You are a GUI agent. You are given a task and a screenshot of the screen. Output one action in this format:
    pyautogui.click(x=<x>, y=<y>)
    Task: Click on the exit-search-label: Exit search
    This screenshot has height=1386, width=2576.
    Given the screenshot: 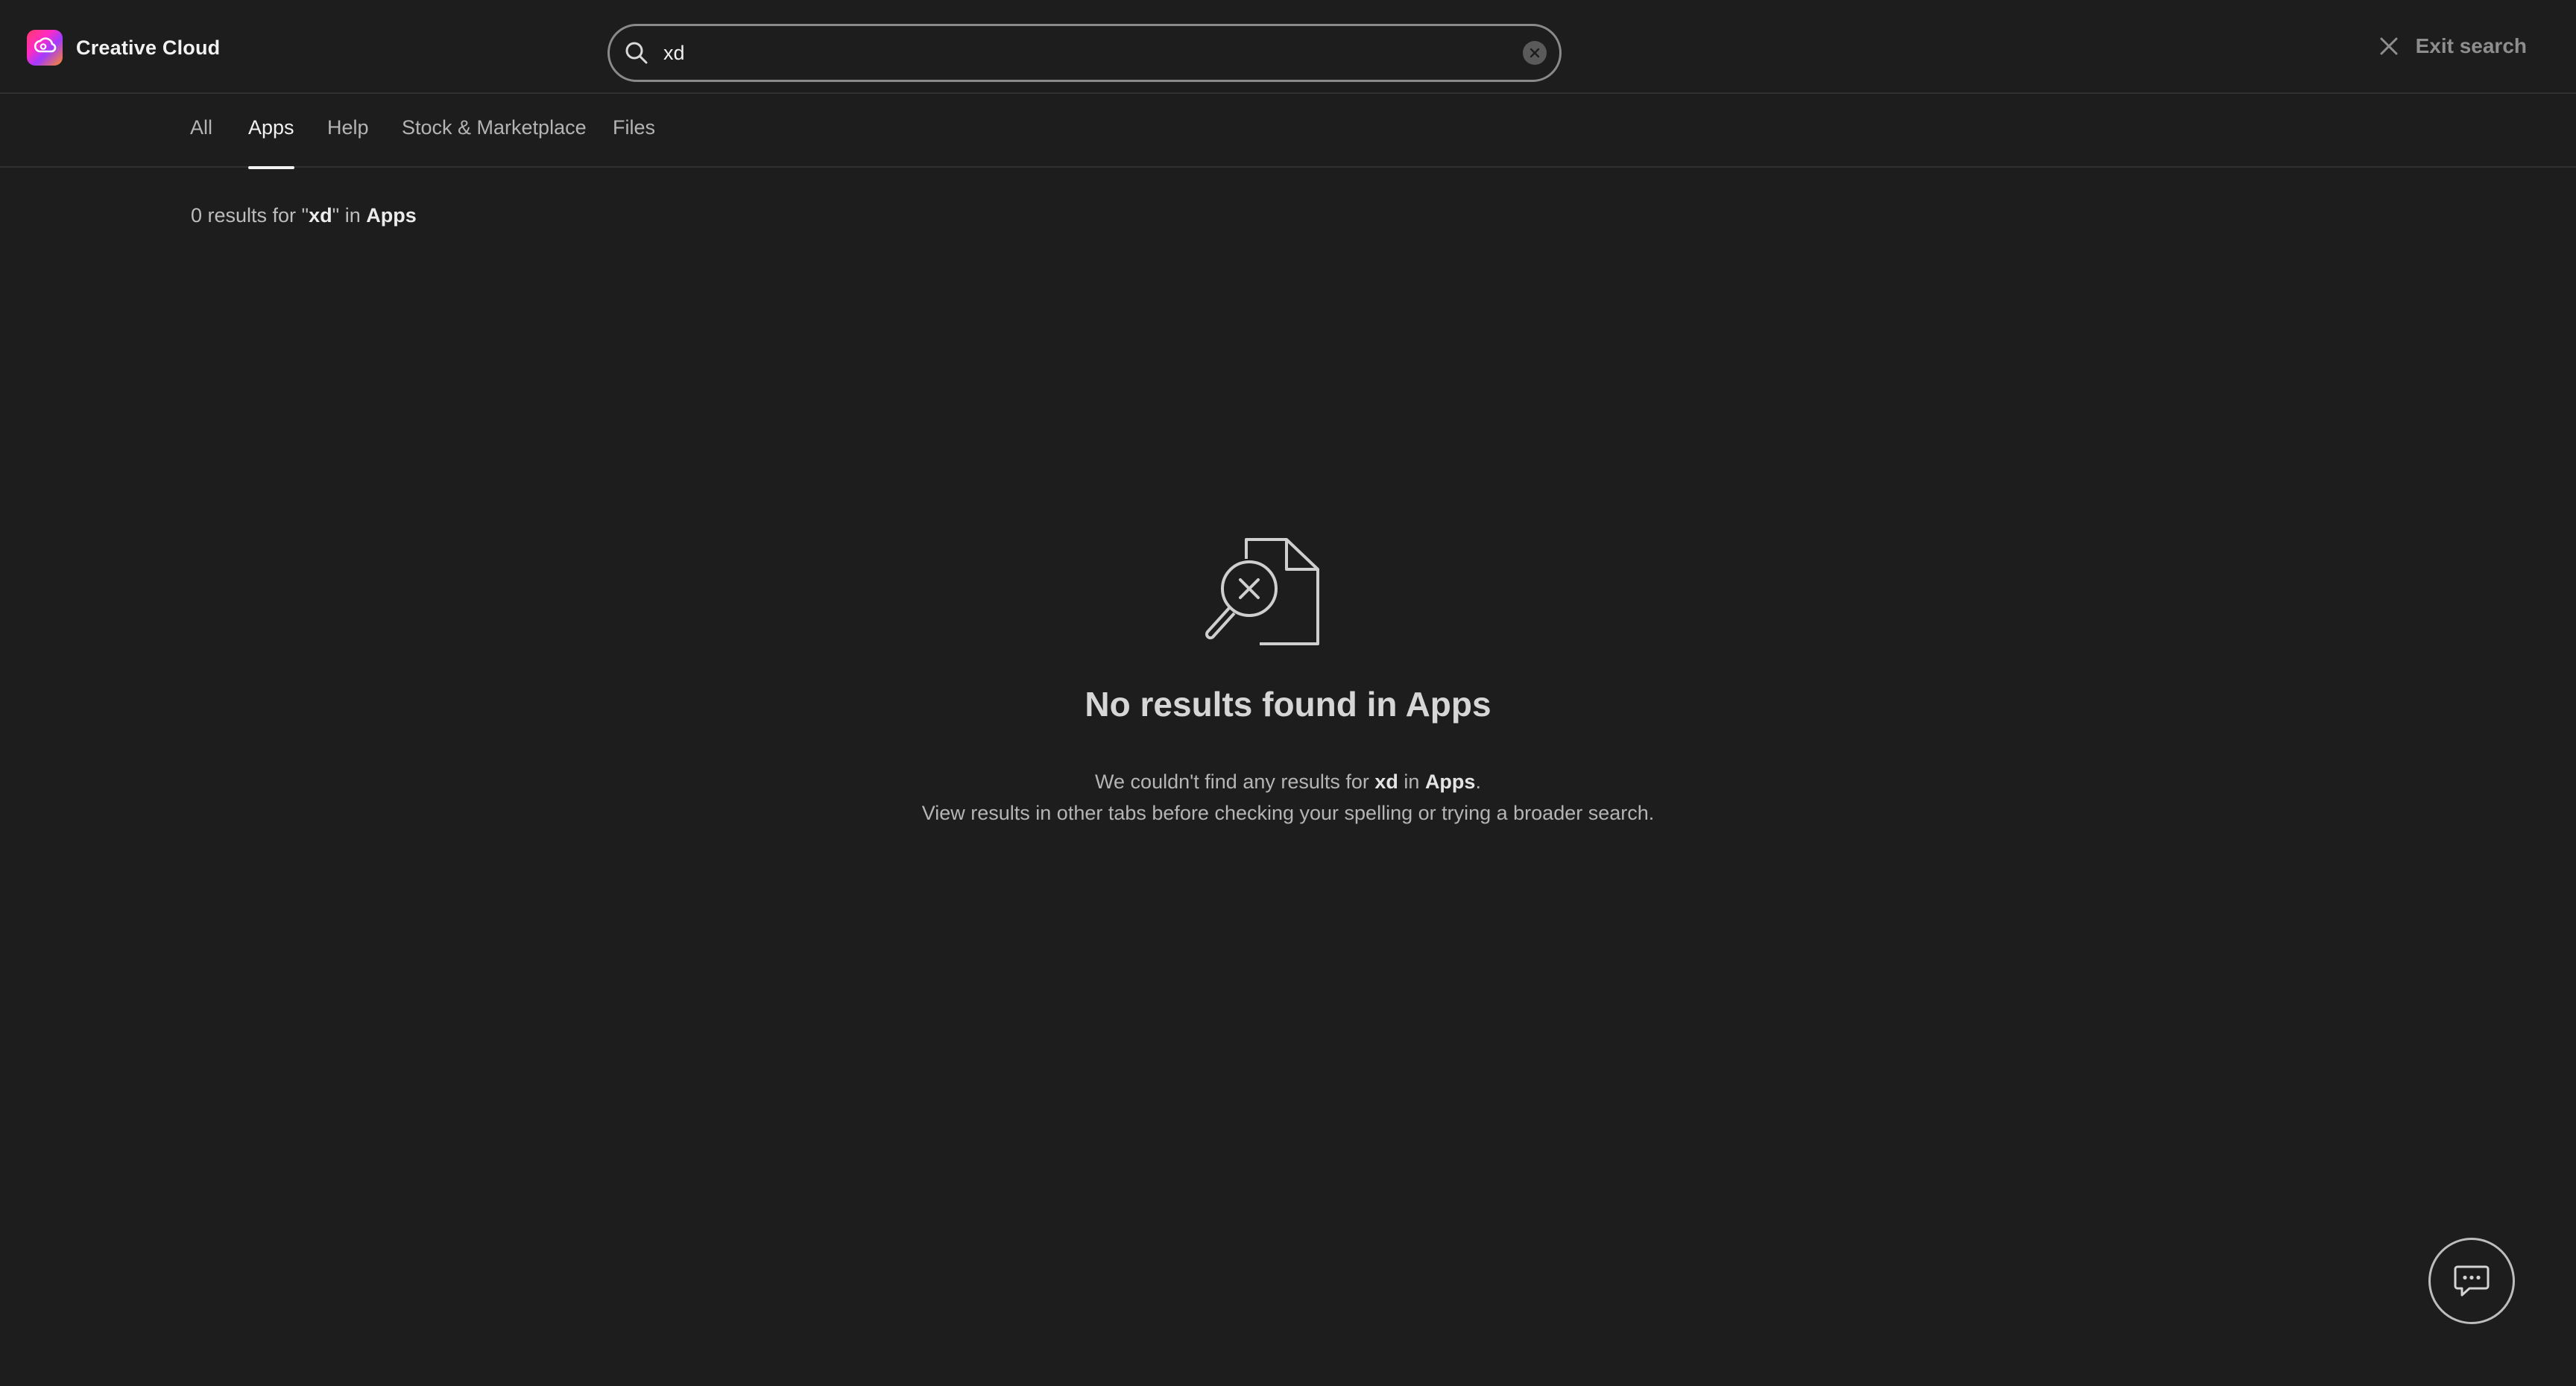 What is the action you would take?
    pyautogui.click(x=2471, y=45)
    